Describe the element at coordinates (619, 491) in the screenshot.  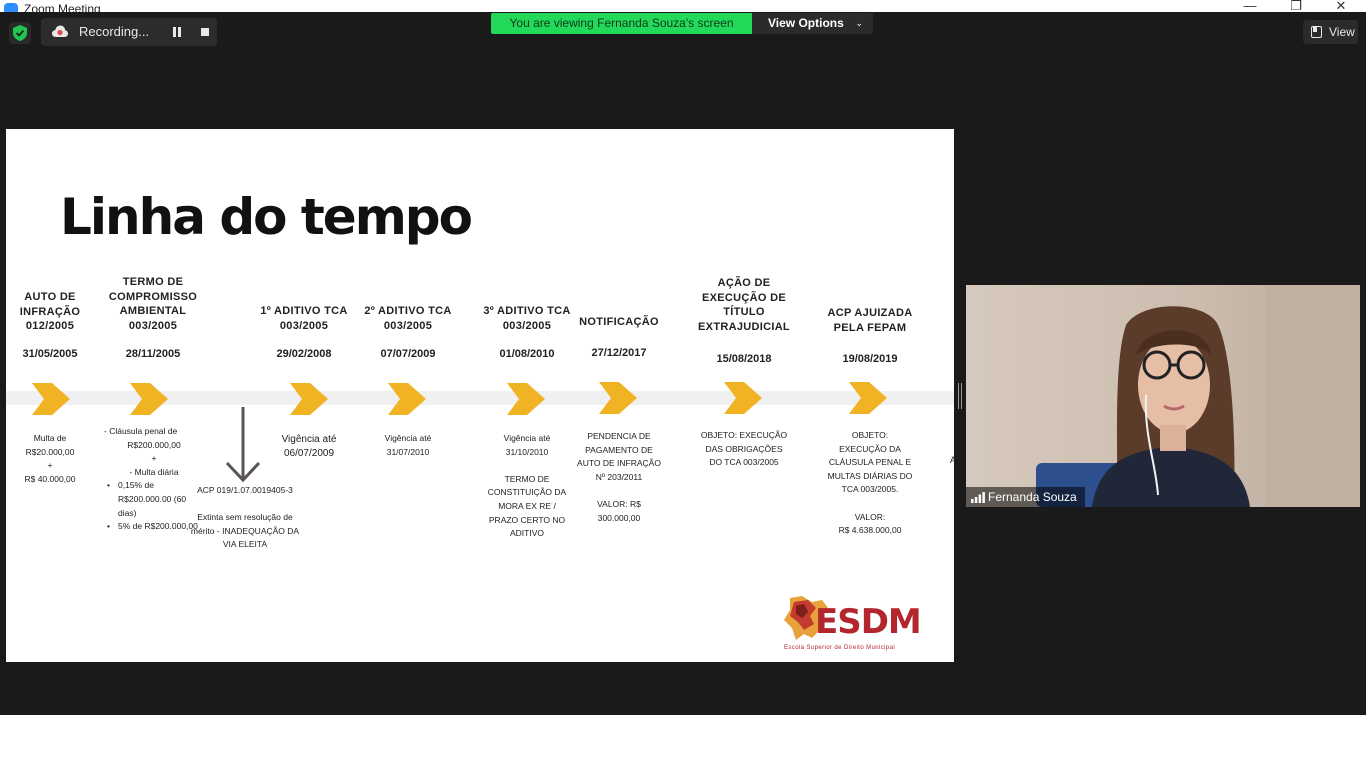
I see `event-6-desc-line` at that location.